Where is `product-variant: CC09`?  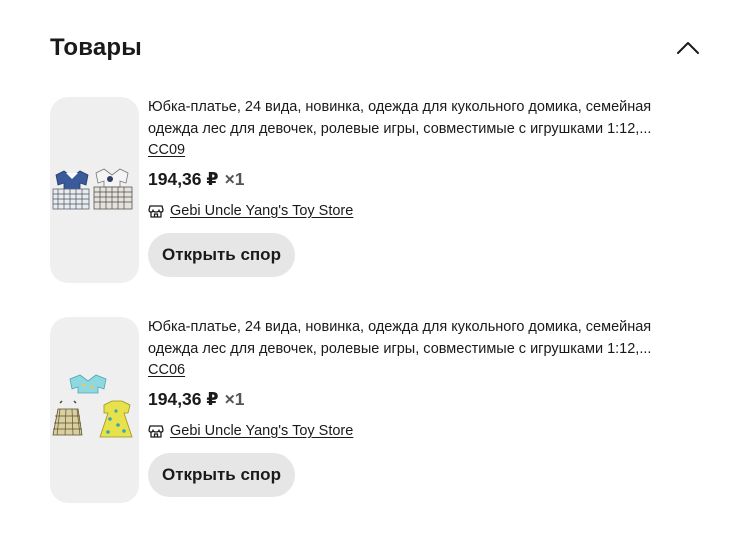 product-variant: CC09 is located at coordinates (166, 150).